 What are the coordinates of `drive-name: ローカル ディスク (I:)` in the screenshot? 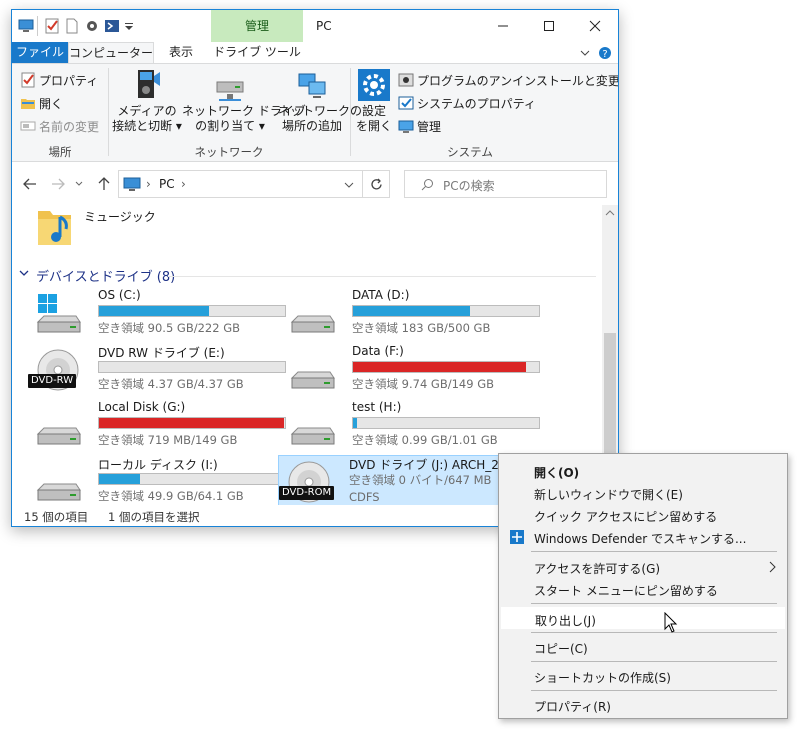 It's located at (158, 465).